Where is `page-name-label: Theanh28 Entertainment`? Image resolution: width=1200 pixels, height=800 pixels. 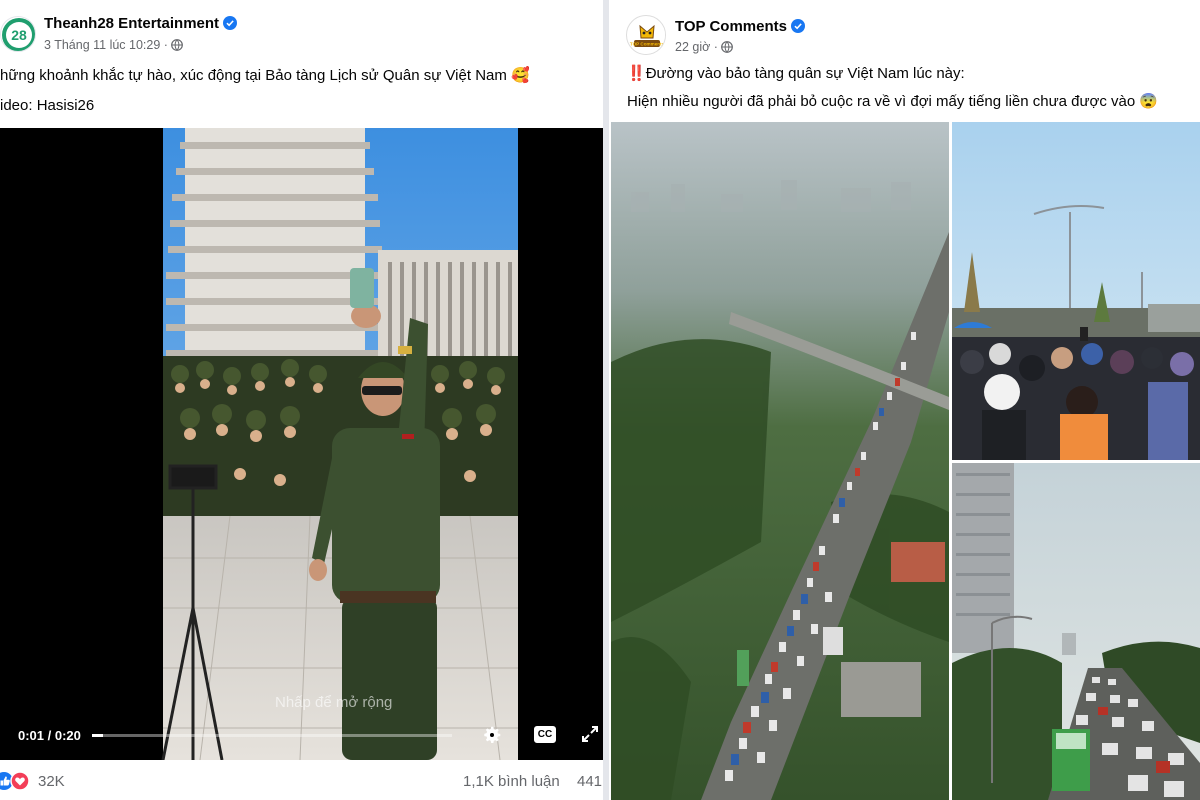
page-name-label: Theanh28 Entertainment is located at coordinates (131, 23).